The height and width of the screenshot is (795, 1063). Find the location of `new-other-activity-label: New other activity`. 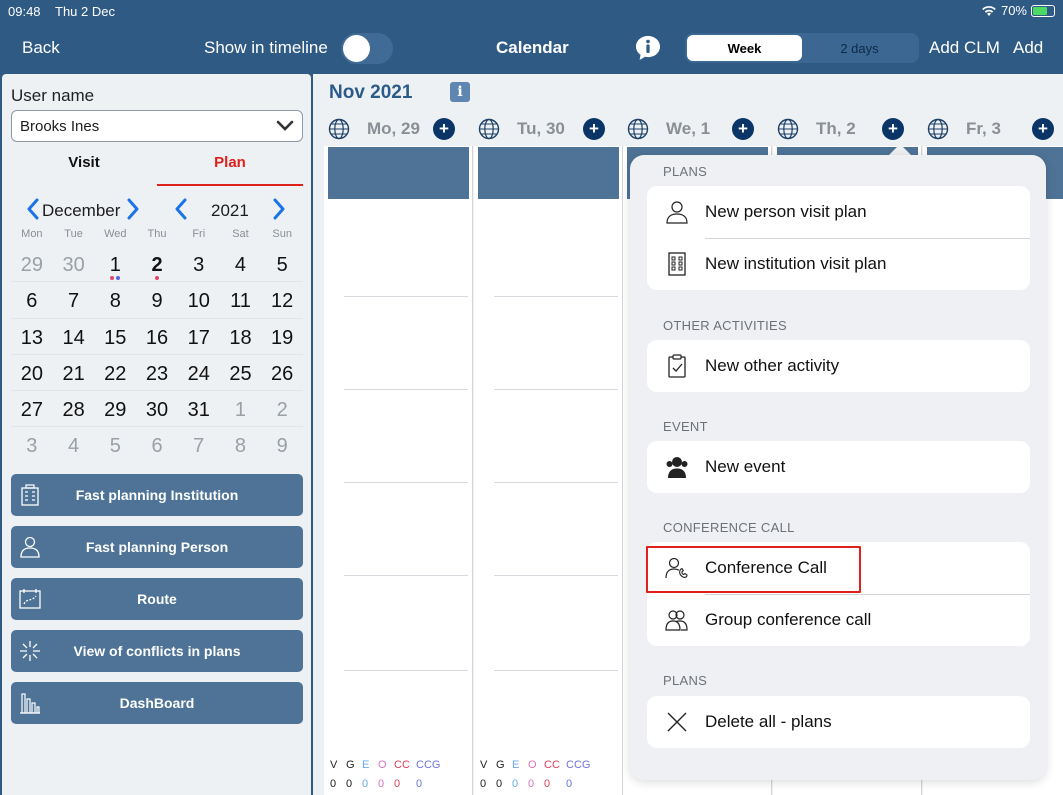

new-other-activity-label: New other activity is located at coordinates (772, 365).